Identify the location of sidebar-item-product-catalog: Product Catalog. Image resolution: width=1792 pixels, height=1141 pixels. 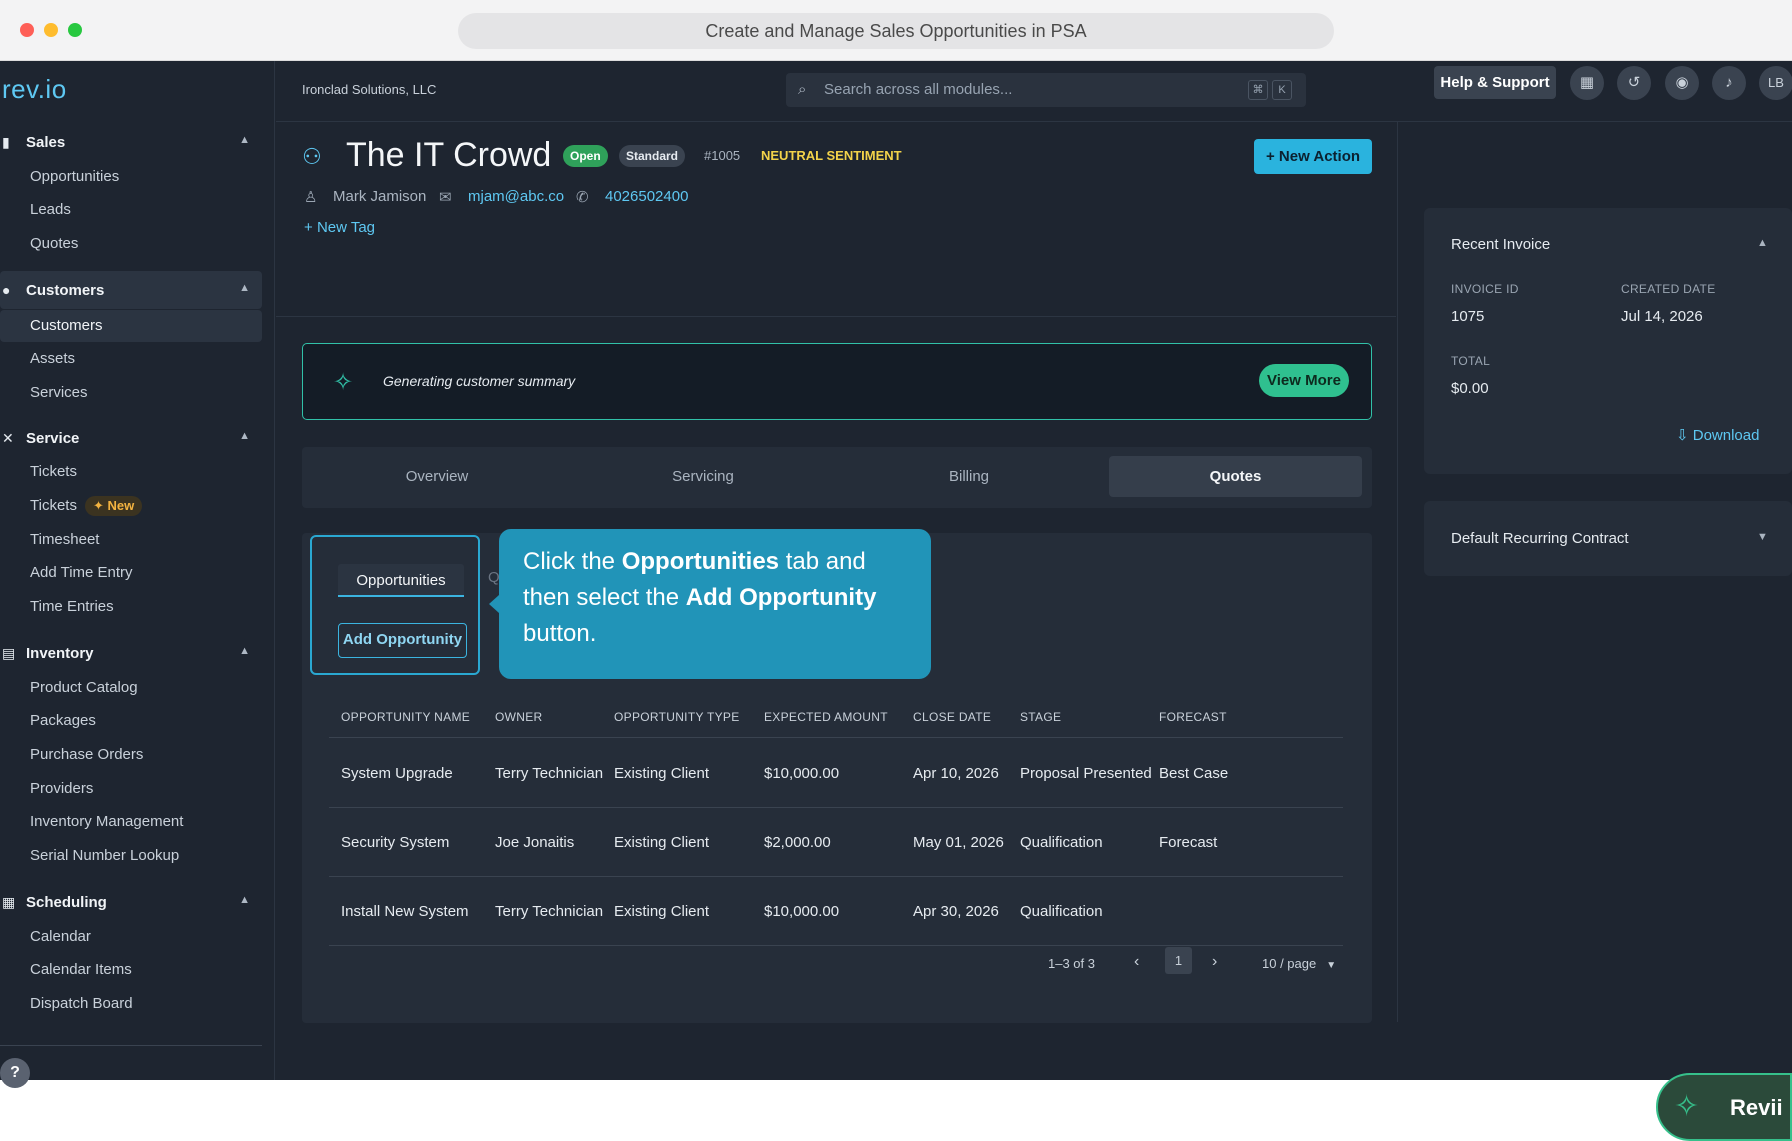
(131, 688).